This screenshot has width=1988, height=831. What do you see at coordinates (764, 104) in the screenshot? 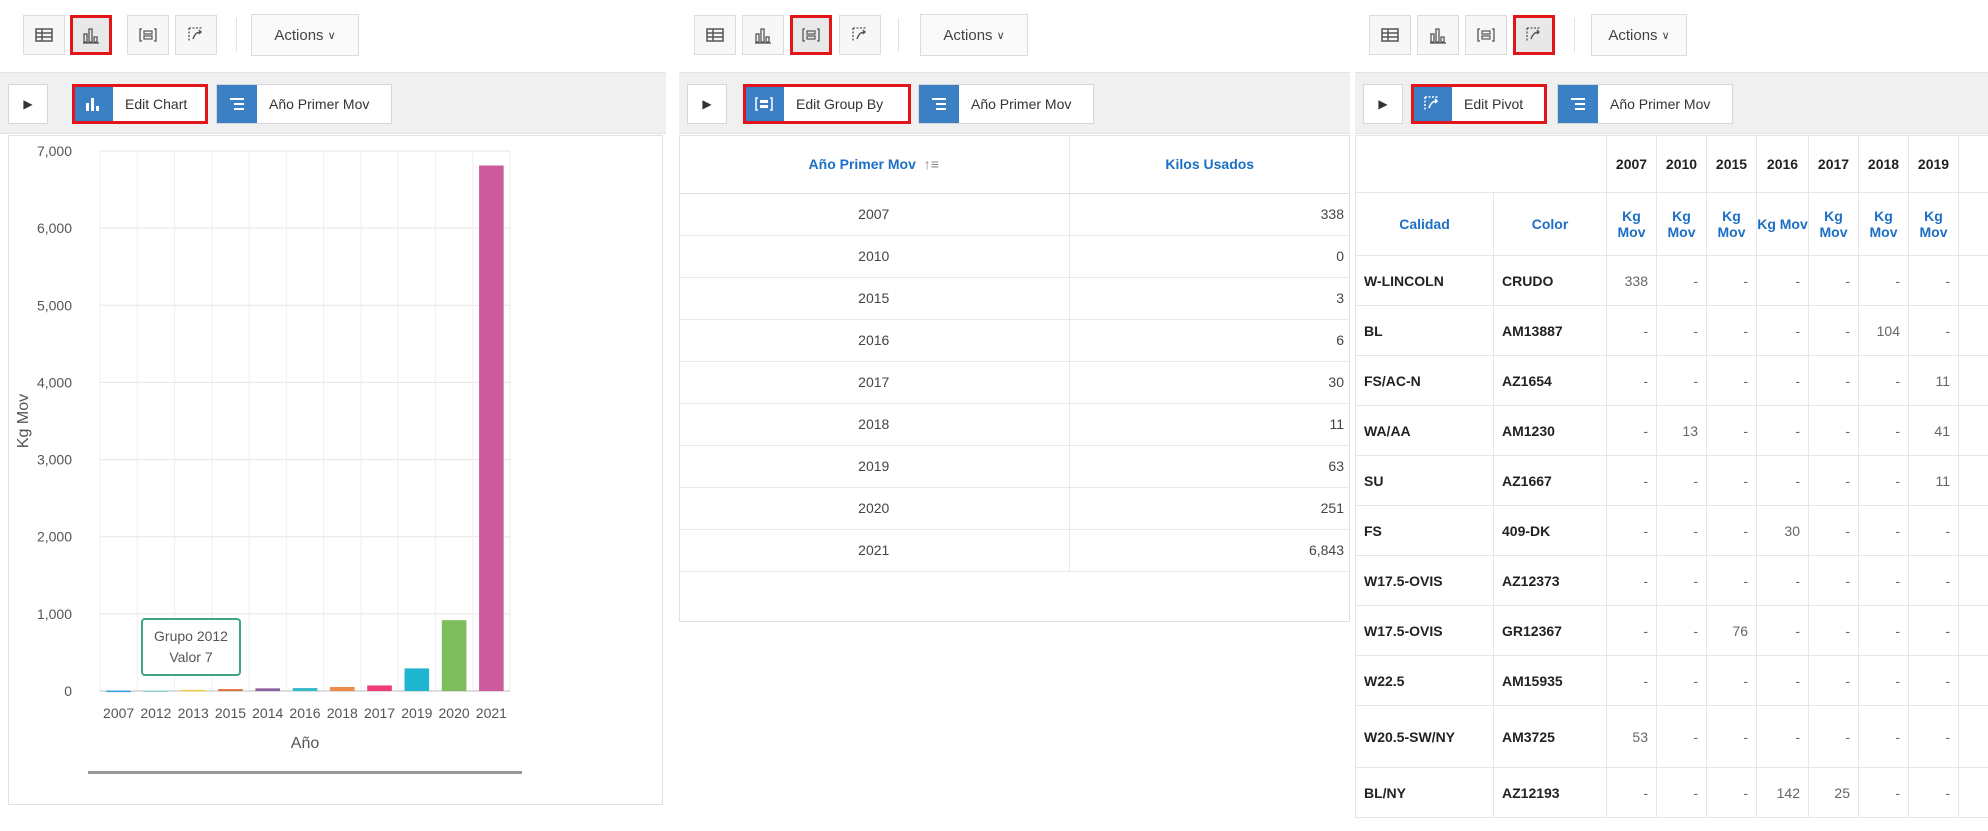
I see `group-by-icon` at bounding box center [764, 104].